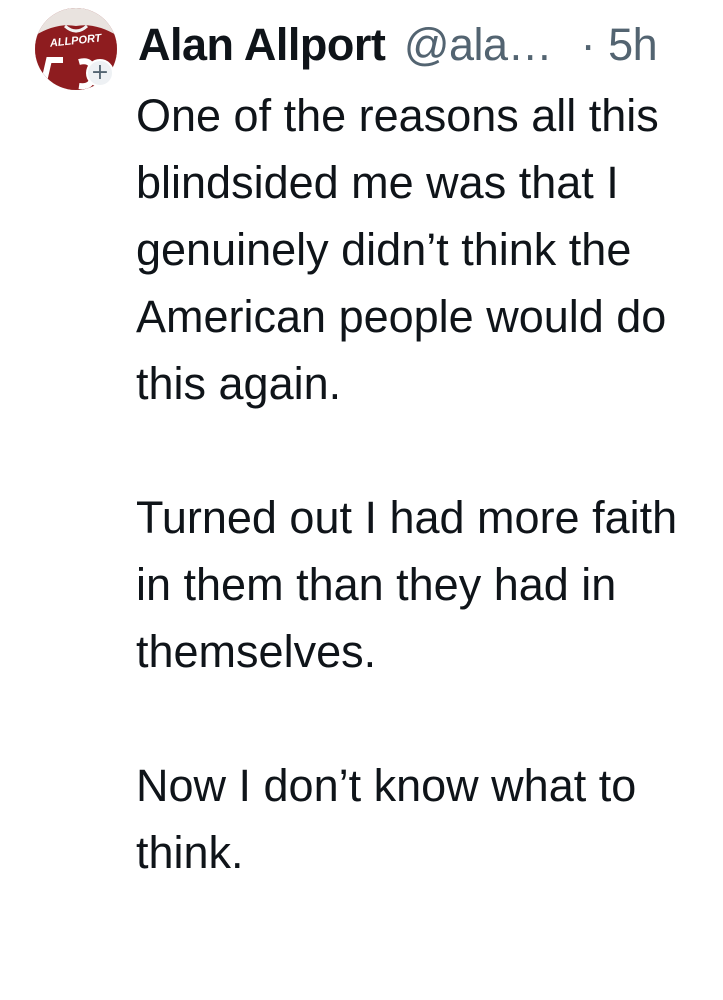 The image size is (723, 1000). I want to click on tweet-timestamp: 5h, so click(633, 44).